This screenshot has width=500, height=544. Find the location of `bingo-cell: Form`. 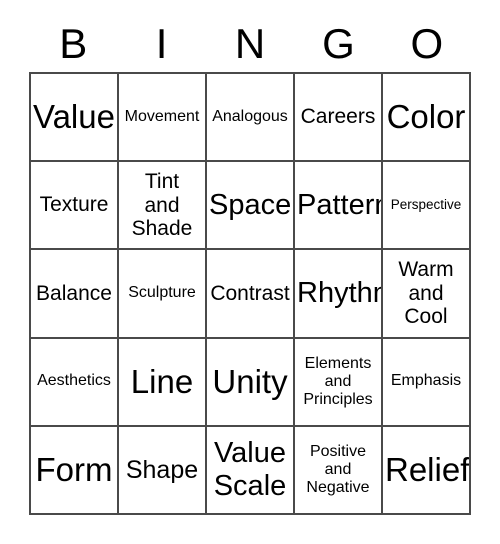

bingo-cell: Form is located at coordinates (75, 470).